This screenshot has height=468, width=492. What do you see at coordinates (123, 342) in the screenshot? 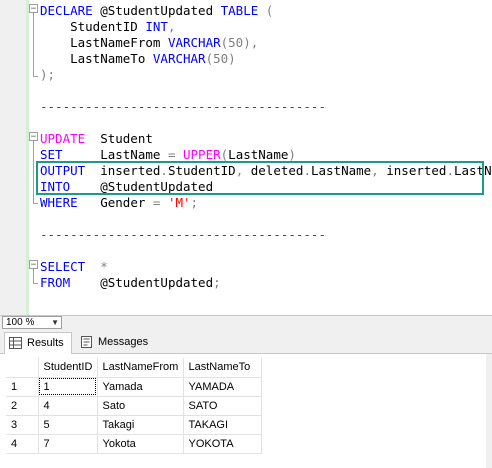
I see `tab-messages-label: Messages` at bounding box center [123, 342].